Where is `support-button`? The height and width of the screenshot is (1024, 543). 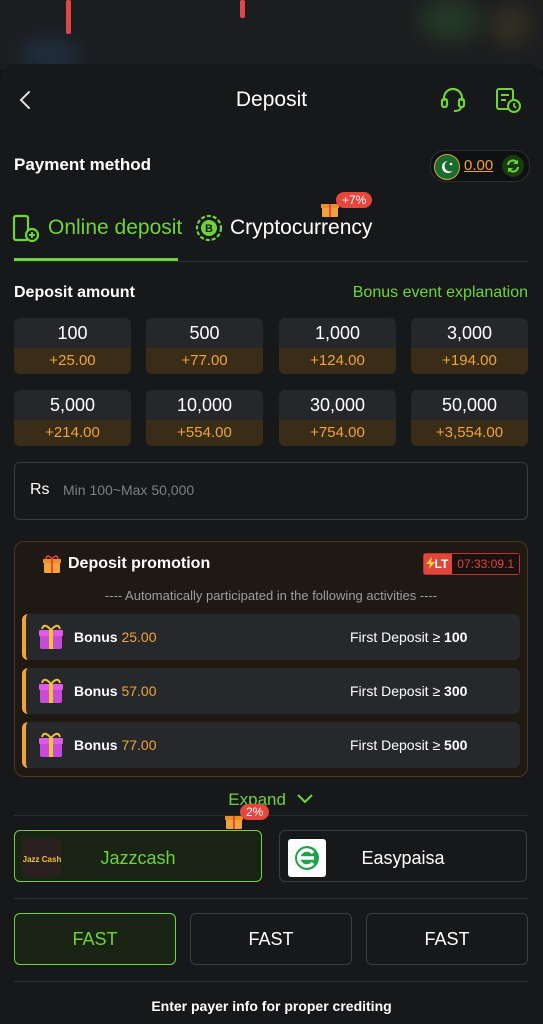 support-button is located at coordinates (453, 100).